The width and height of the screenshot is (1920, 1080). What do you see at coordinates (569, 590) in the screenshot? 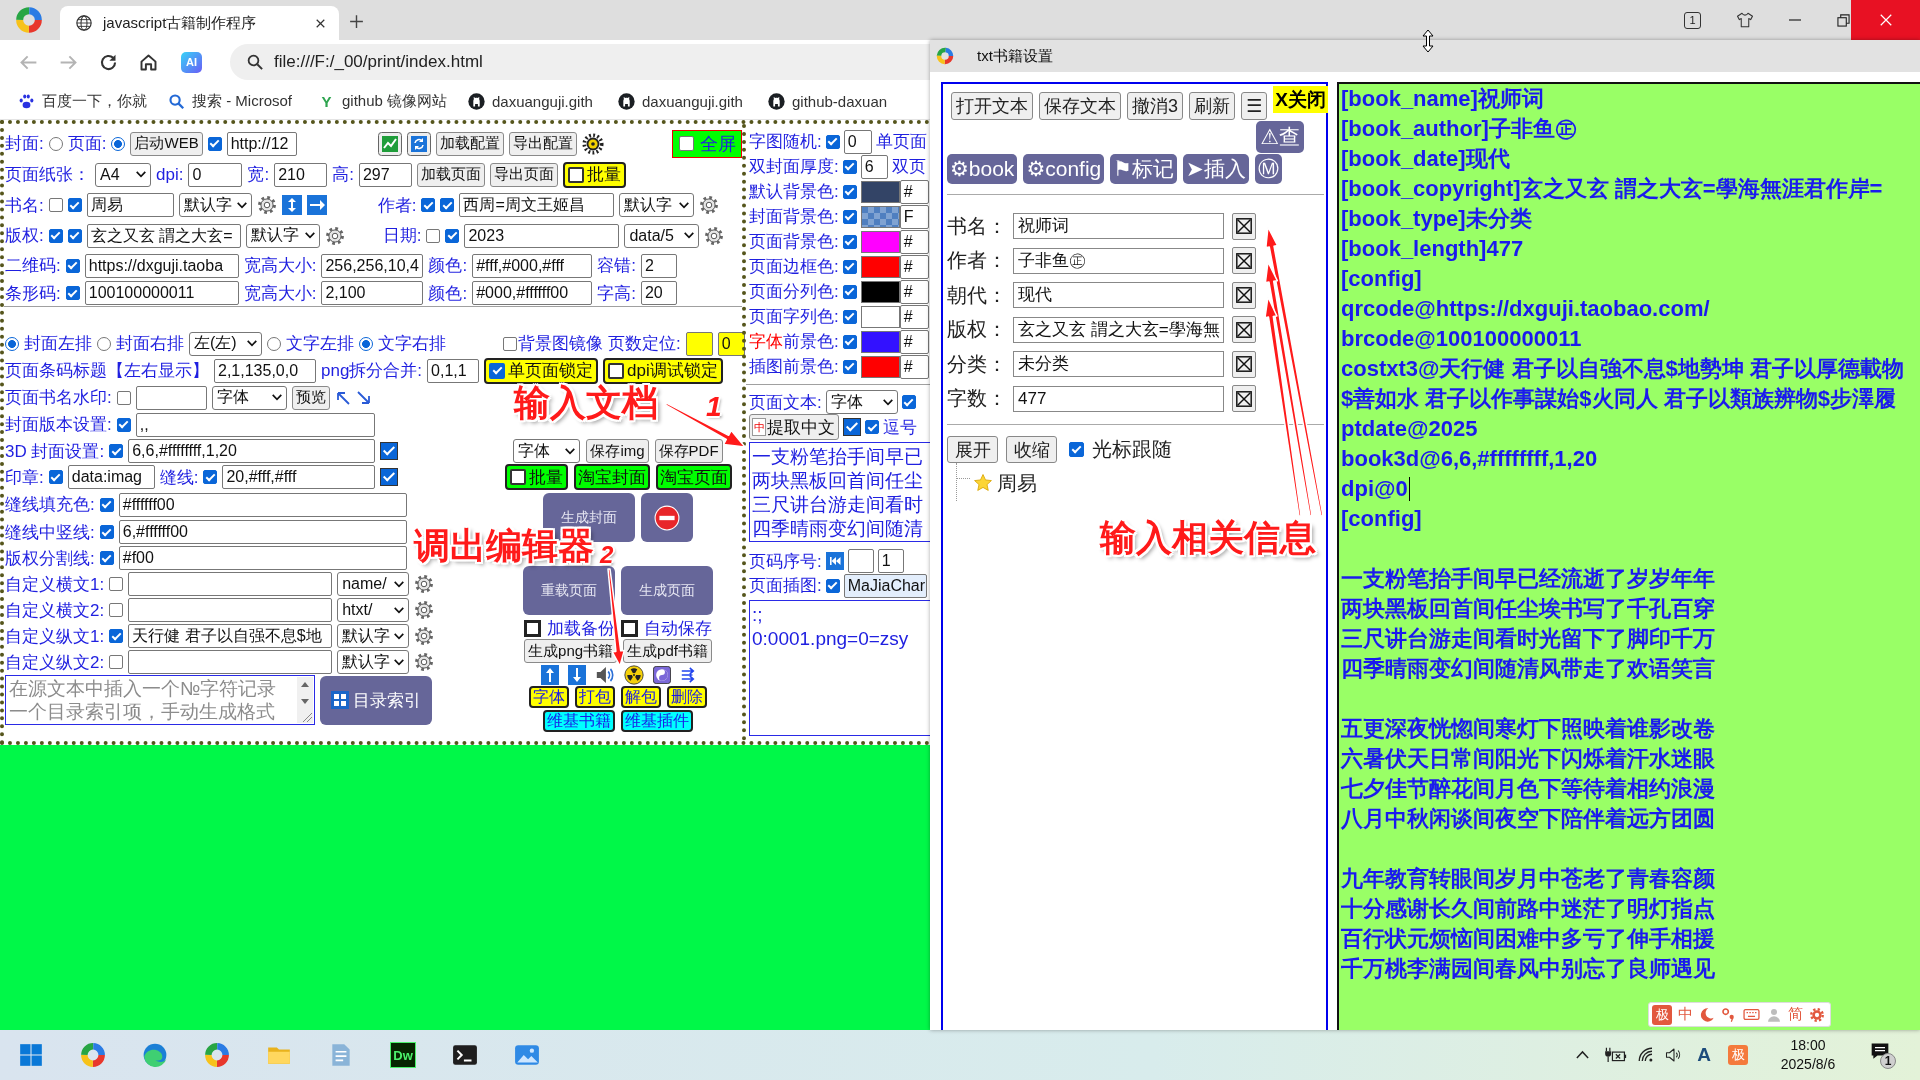
I see `action-button: 重载页面` at bounding box center [569, 590].